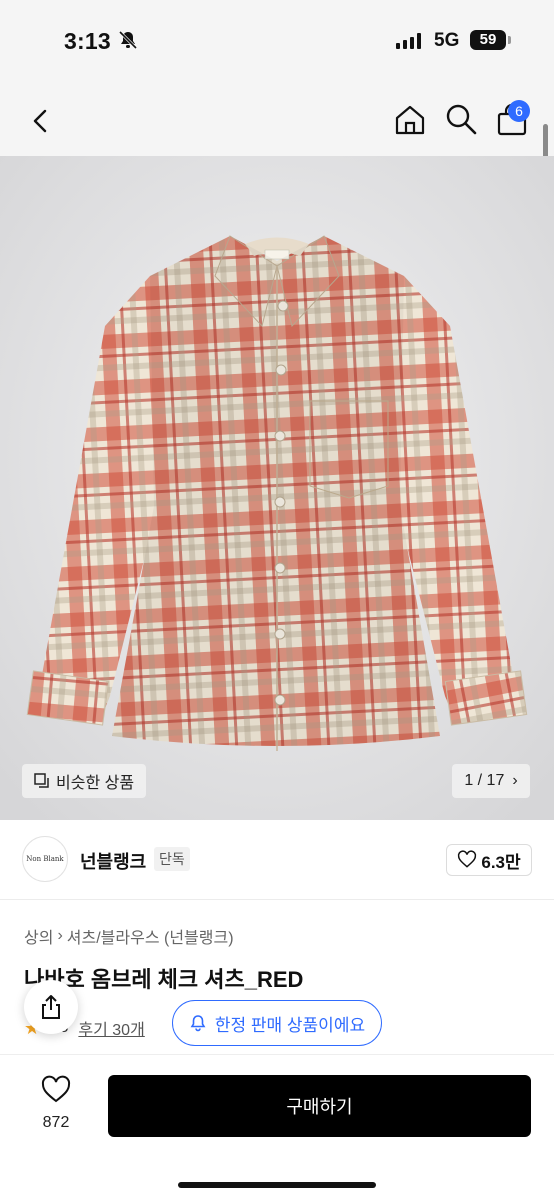 This screenshot has height=1200, width=554. What do you see at coordinates (113, 861) in the screenshot?
I see `brand-name: 넌블랭크` at bounding box center [113, 861].